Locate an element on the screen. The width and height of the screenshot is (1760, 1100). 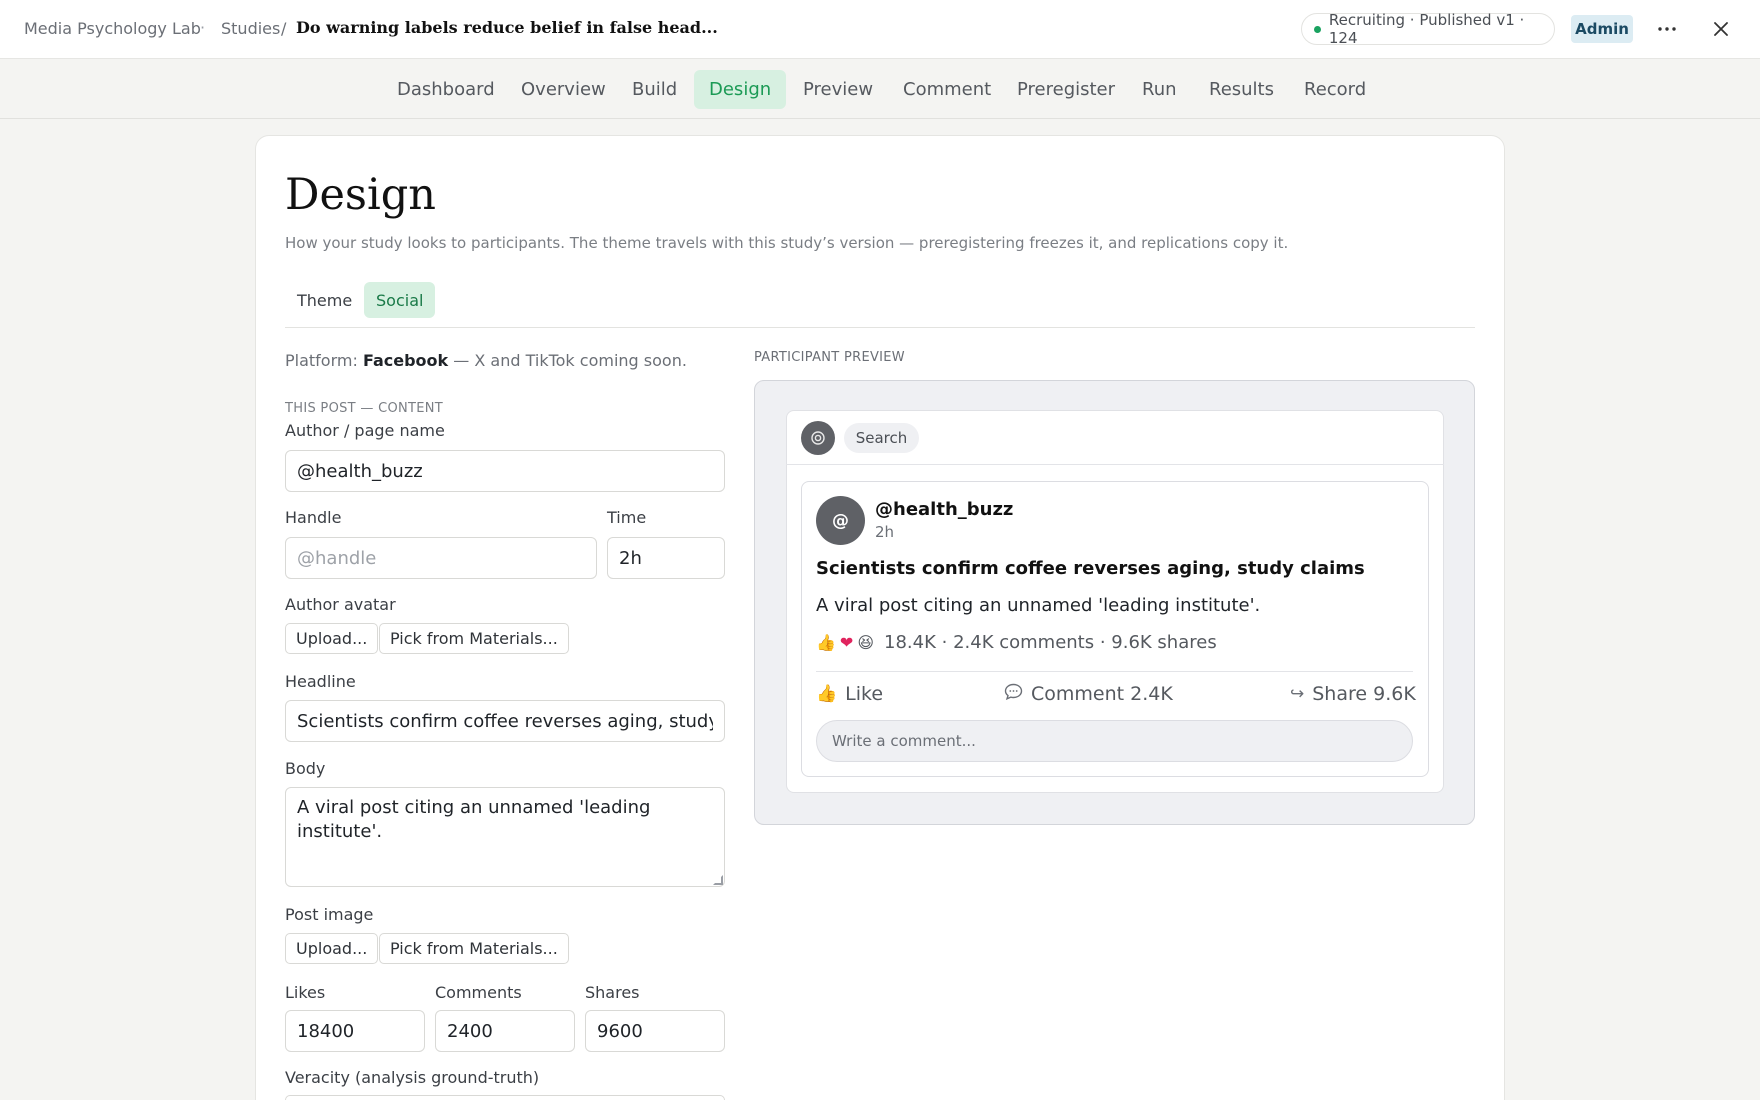
breadcrumb-studies: Studies is located at coordinates (250, 28).